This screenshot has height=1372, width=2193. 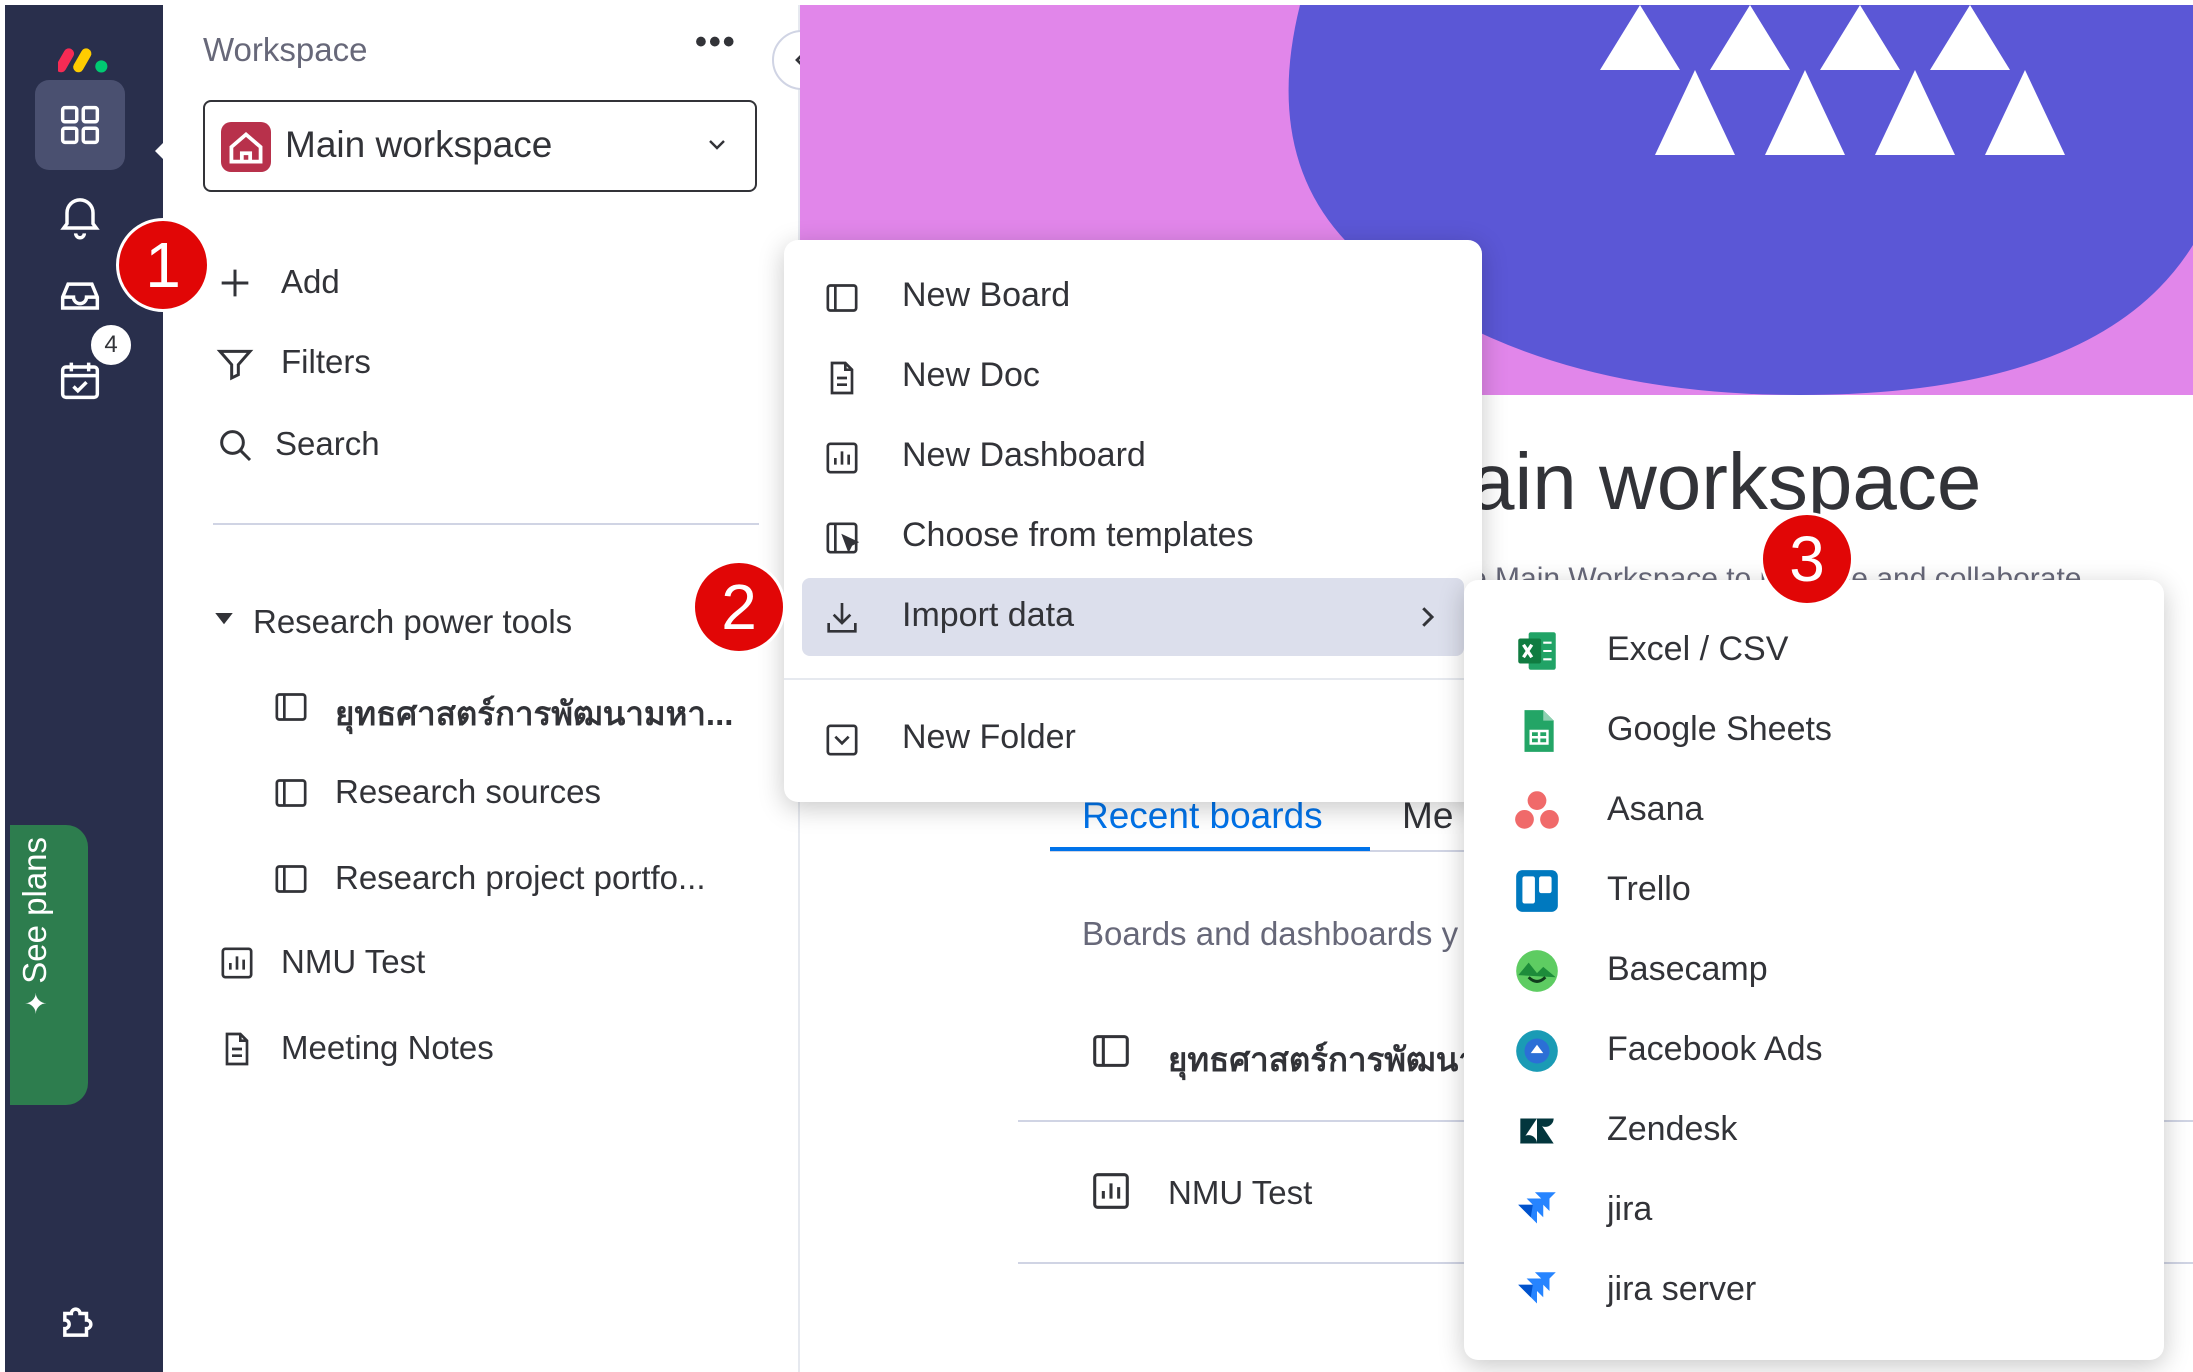 I want to click on google-sheets-icon, so click(x=1539, y=731).